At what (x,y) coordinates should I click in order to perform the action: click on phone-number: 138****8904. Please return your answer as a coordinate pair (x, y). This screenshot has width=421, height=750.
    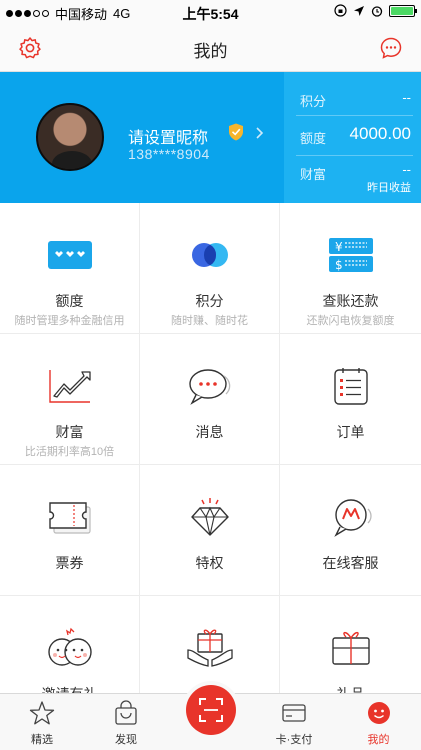
    Looking at the image, I should click on (169, 154).